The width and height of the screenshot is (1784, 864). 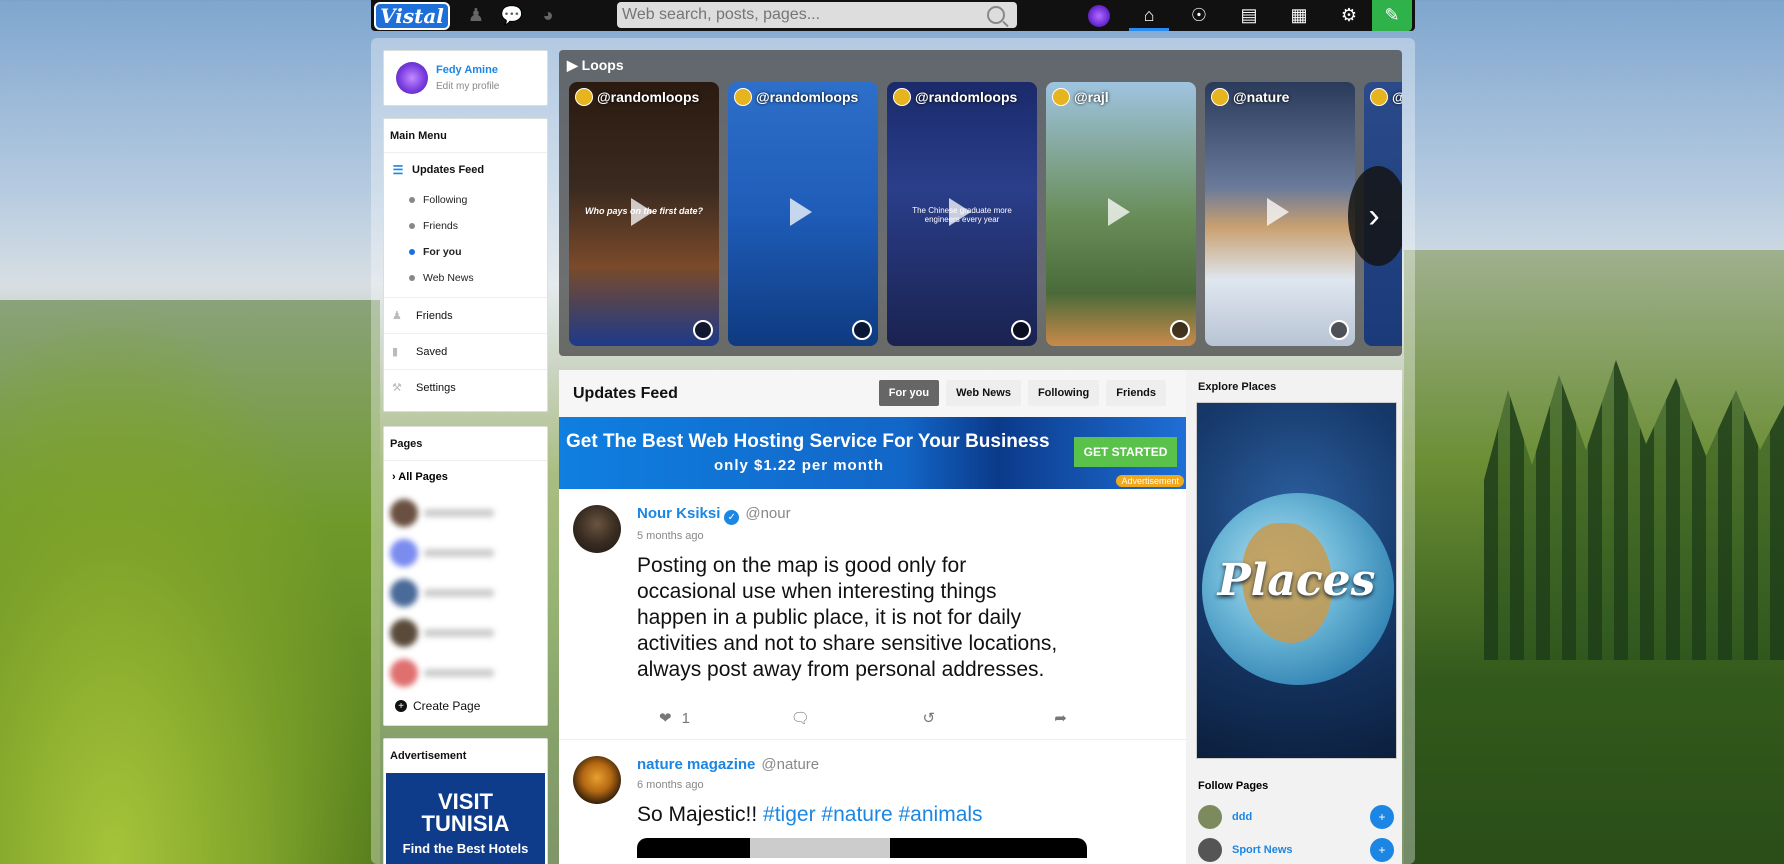 I want to click on places-banner: Places, so click(x=1296, y=580).